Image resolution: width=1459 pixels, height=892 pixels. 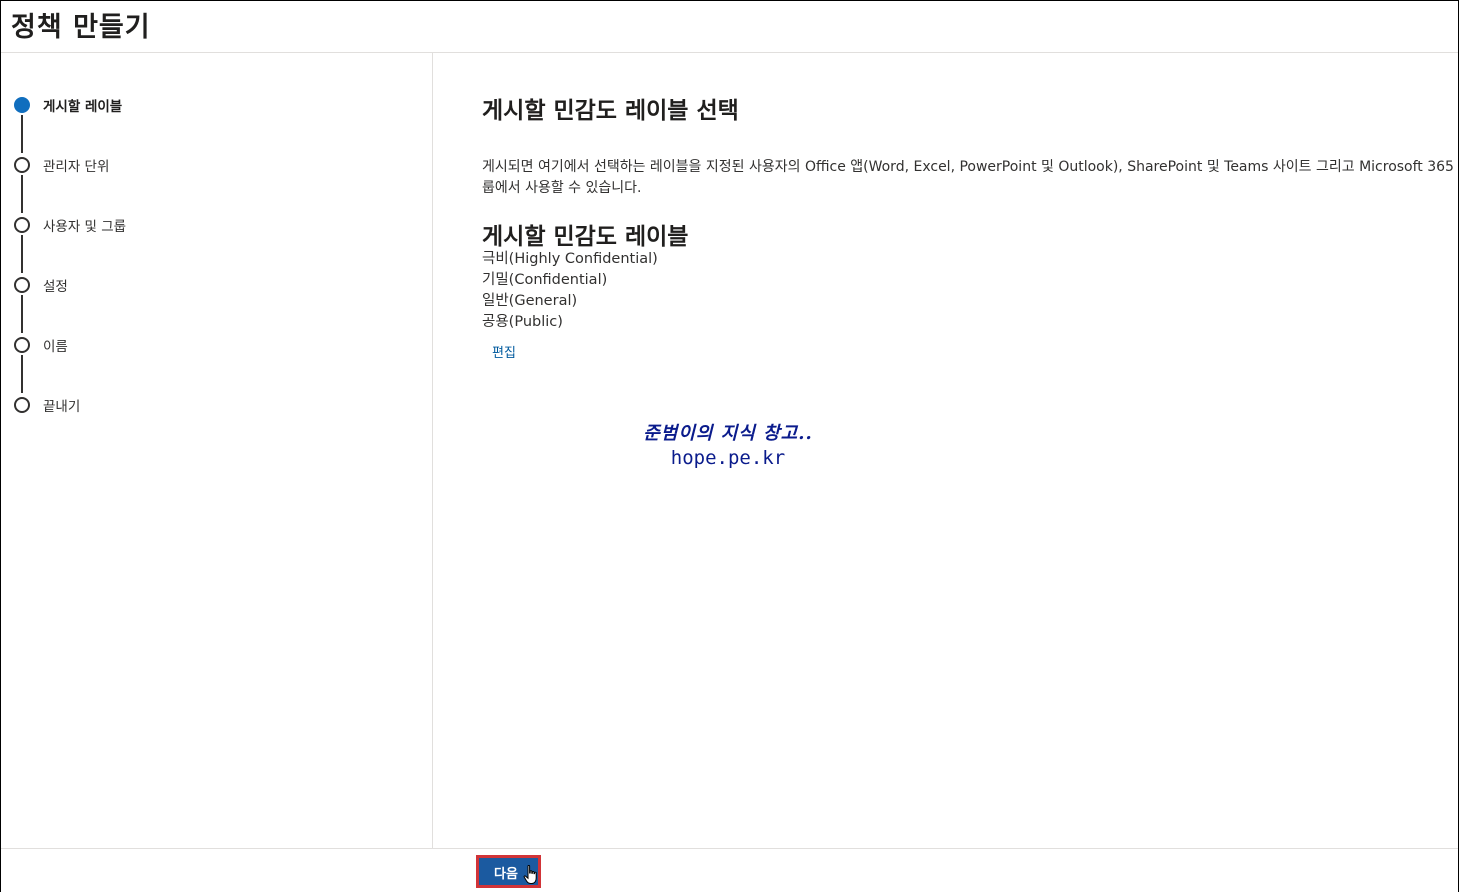 What do you see at coordinates (214, 165) in the screenshot?
I see `step-admin-units: 관리자 단위` at bounding box center [214, 165].